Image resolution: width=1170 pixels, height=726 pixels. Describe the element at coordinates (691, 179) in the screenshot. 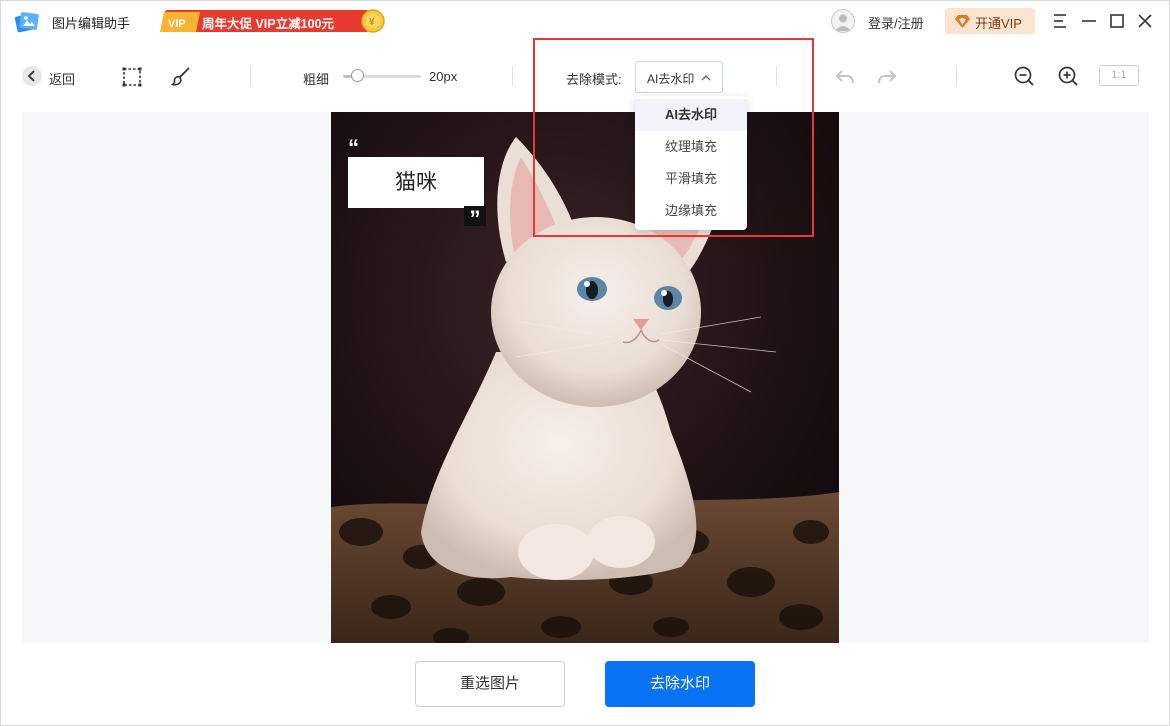

I see `dropdown-option-smooth-fill: 平滑填充` at that location.